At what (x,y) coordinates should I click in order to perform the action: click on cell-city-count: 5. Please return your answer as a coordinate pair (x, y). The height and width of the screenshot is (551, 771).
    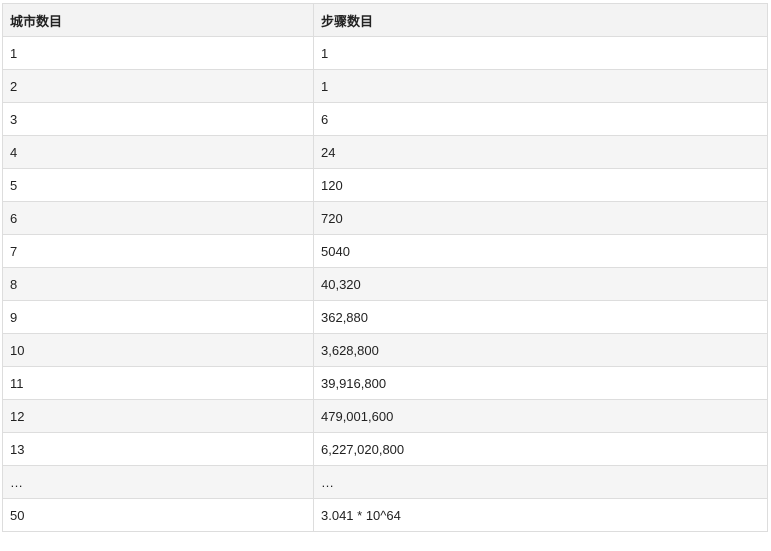
    Looking at the image, I should click on (158, 185).